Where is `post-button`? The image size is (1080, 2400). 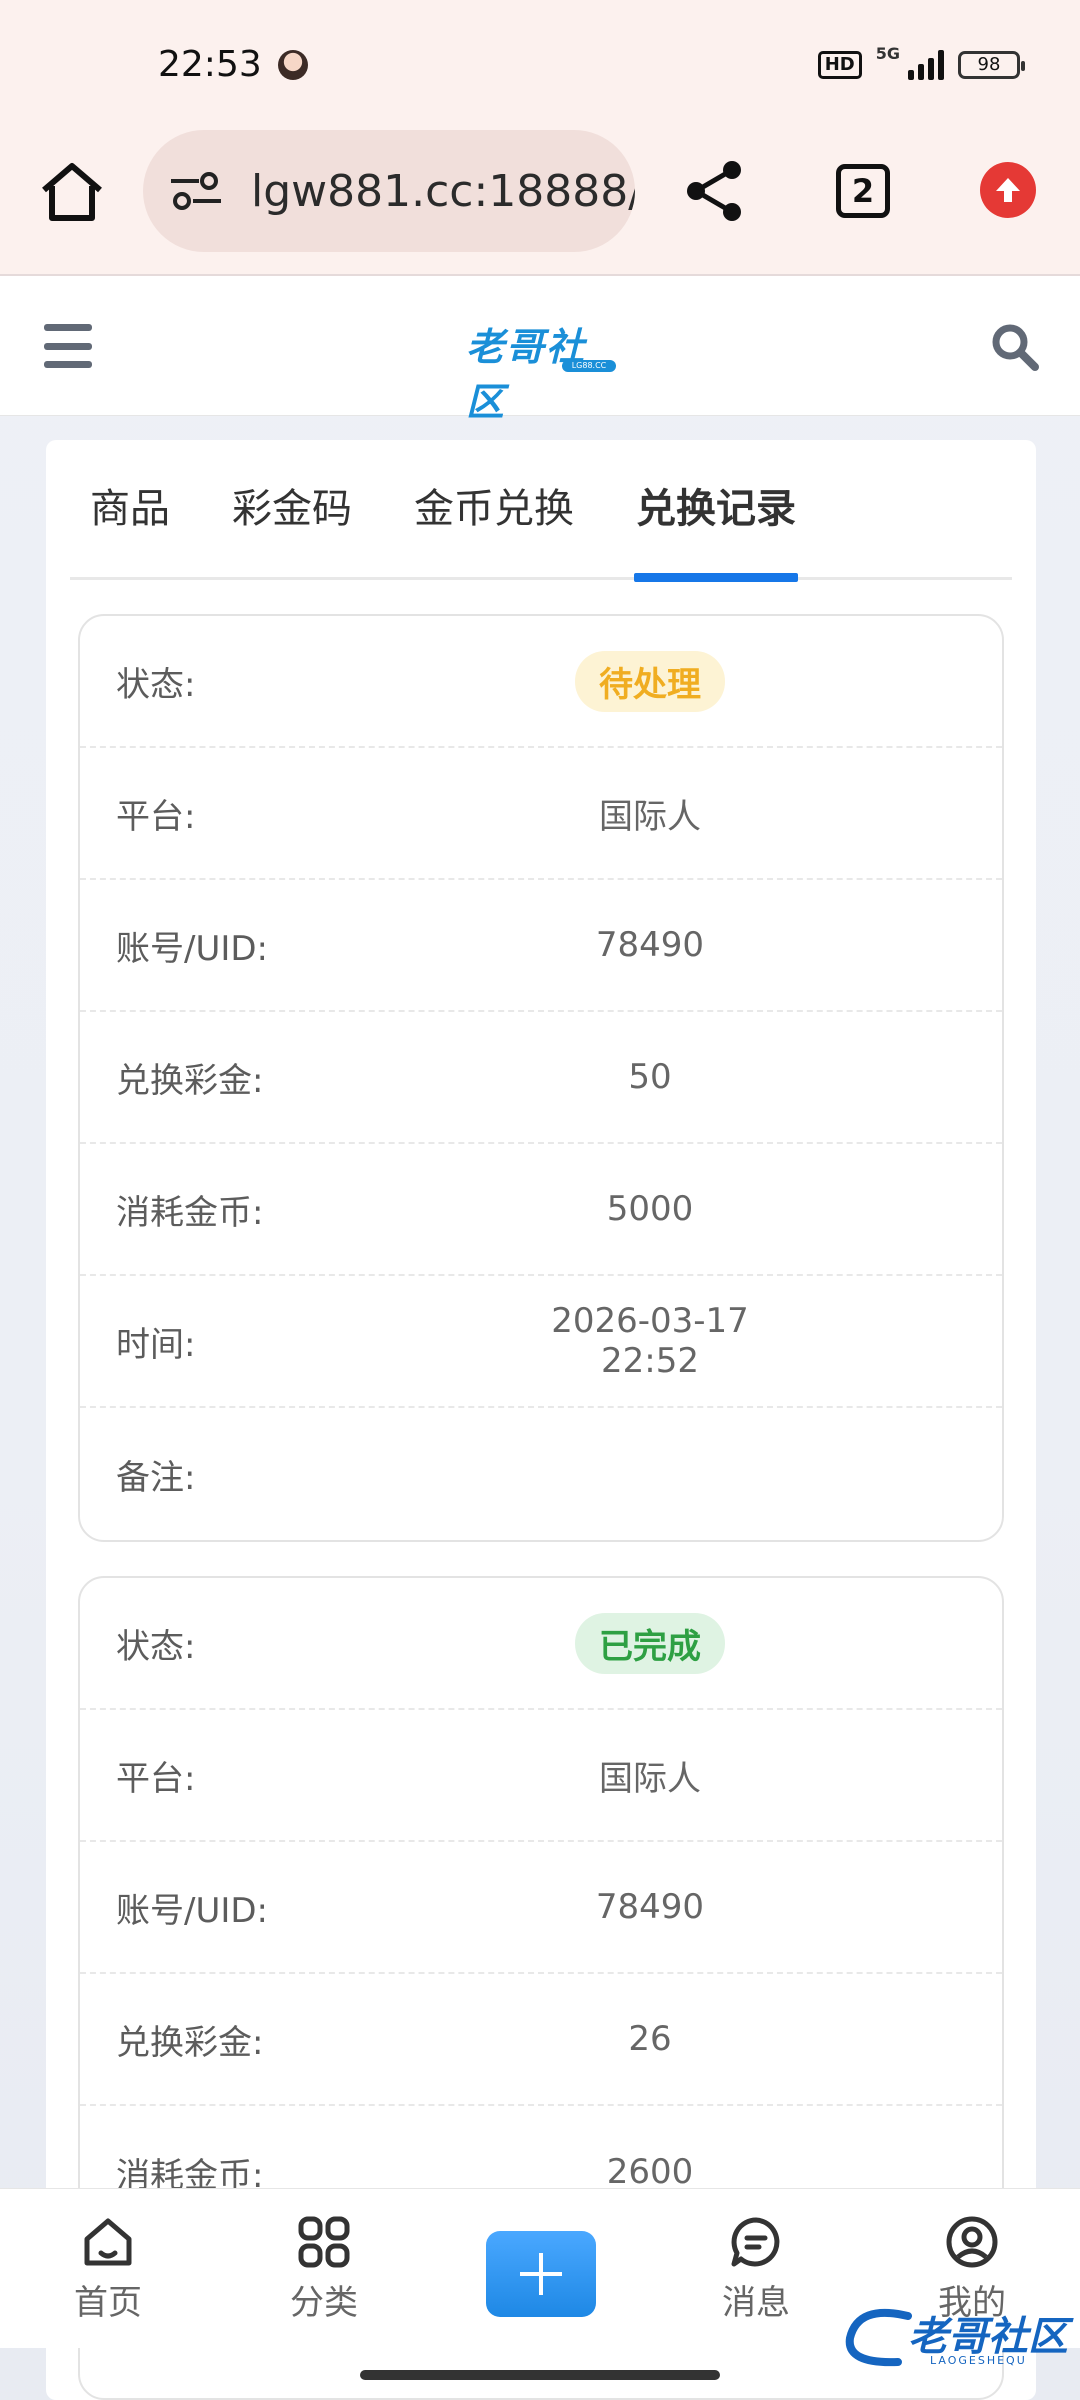
post-button is located at coordinates (541, 2274).